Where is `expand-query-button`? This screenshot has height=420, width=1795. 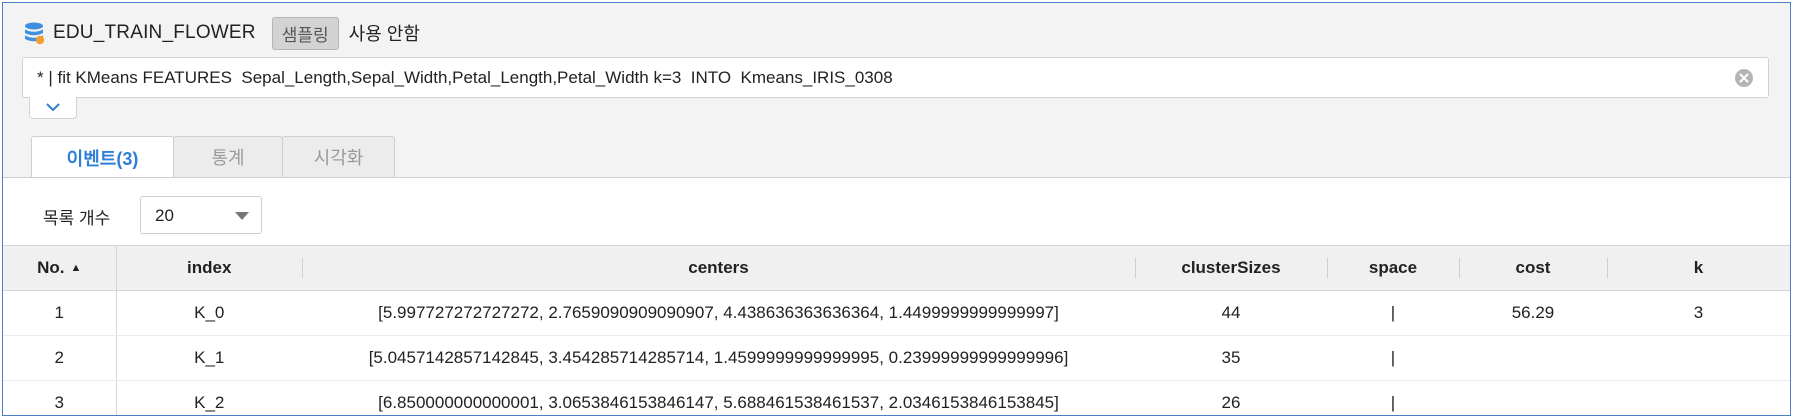
expand-query-button is located at coordinates (53, 108).